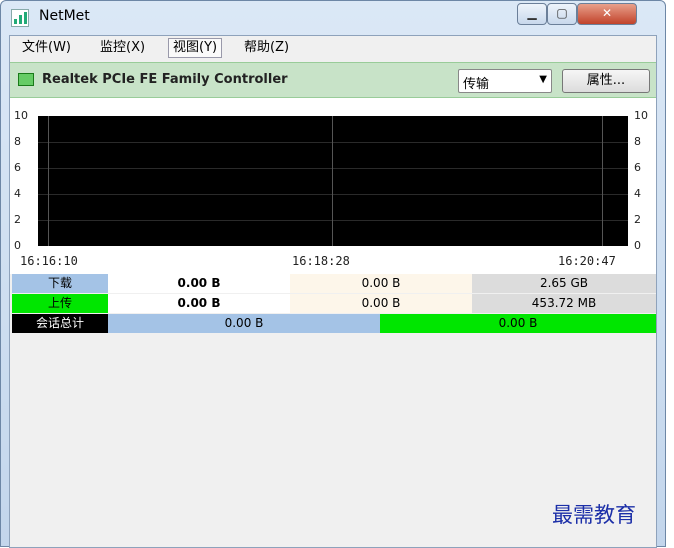 The width and height of the screenshot is (674, 548). Describe the element at coordinates (333, 48) in the screenshot. I see `menu-bar: 文件(W) 监控(X) 视图(Y) 帮助(Z)` at that location.